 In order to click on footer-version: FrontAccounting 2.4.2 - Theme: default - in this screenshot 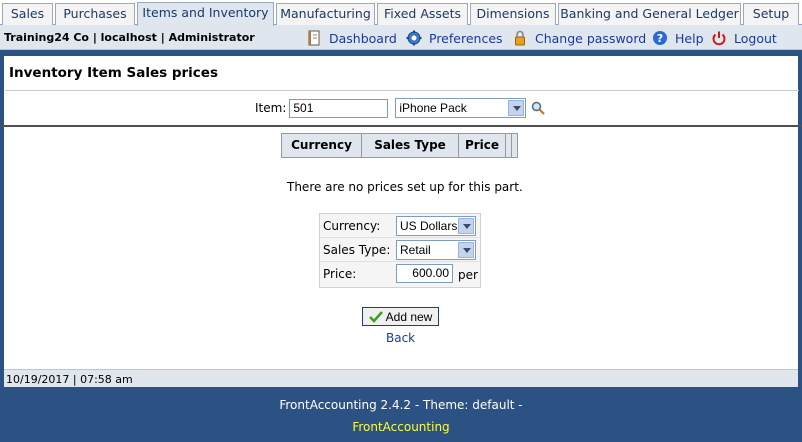, I will do `click(401, 405)`.